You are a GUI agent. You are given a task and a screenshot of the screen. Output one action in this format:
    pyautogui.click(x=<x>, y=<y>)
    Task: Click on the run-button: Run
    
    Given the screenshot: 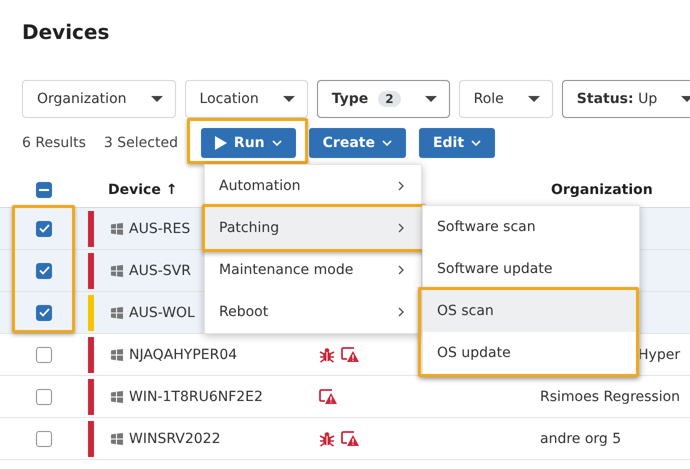 What is the action you would take?
    pyautogui.click(x=248, y=143)
    